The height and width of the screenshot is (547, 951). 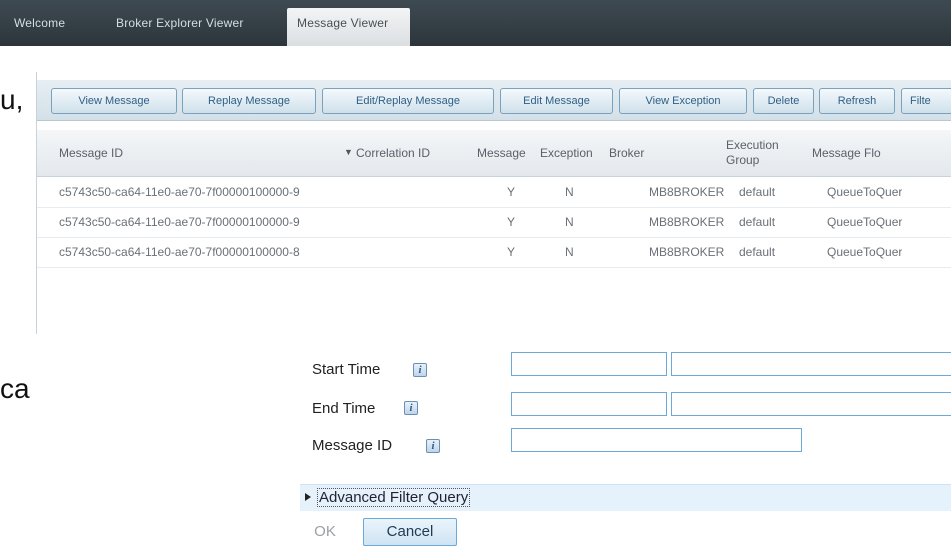 What do you see at coordinates (325, 532) in the screenshot?
I see `ok-button: OK` at bounding box center [325, 532].